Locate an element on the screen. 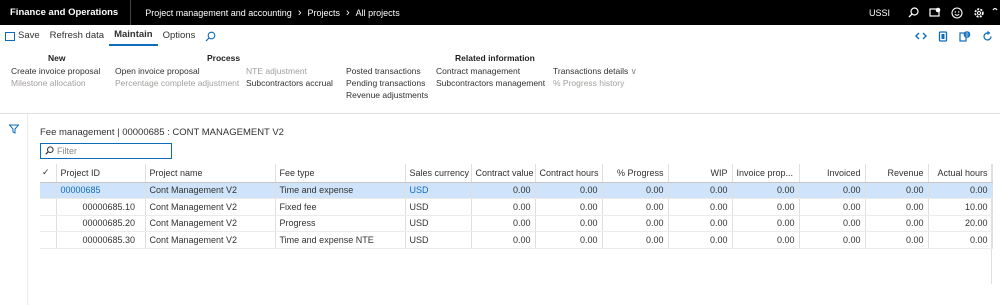  action-pane-right-tools: 0 is located at coordinates (954, 36).